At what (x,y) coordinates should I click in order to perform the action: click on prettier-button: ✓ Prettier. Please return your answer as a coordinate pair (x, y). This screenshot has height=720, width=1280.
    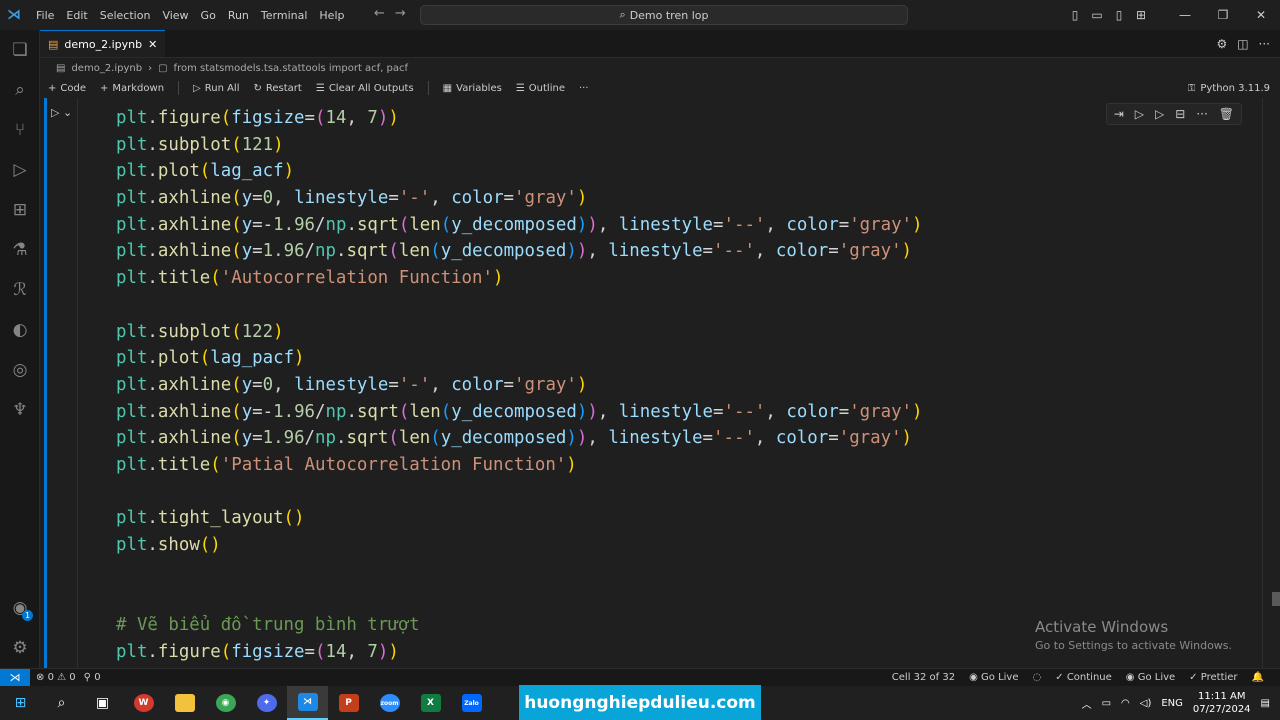
    Looking at the image, I should click on (1213, 677).